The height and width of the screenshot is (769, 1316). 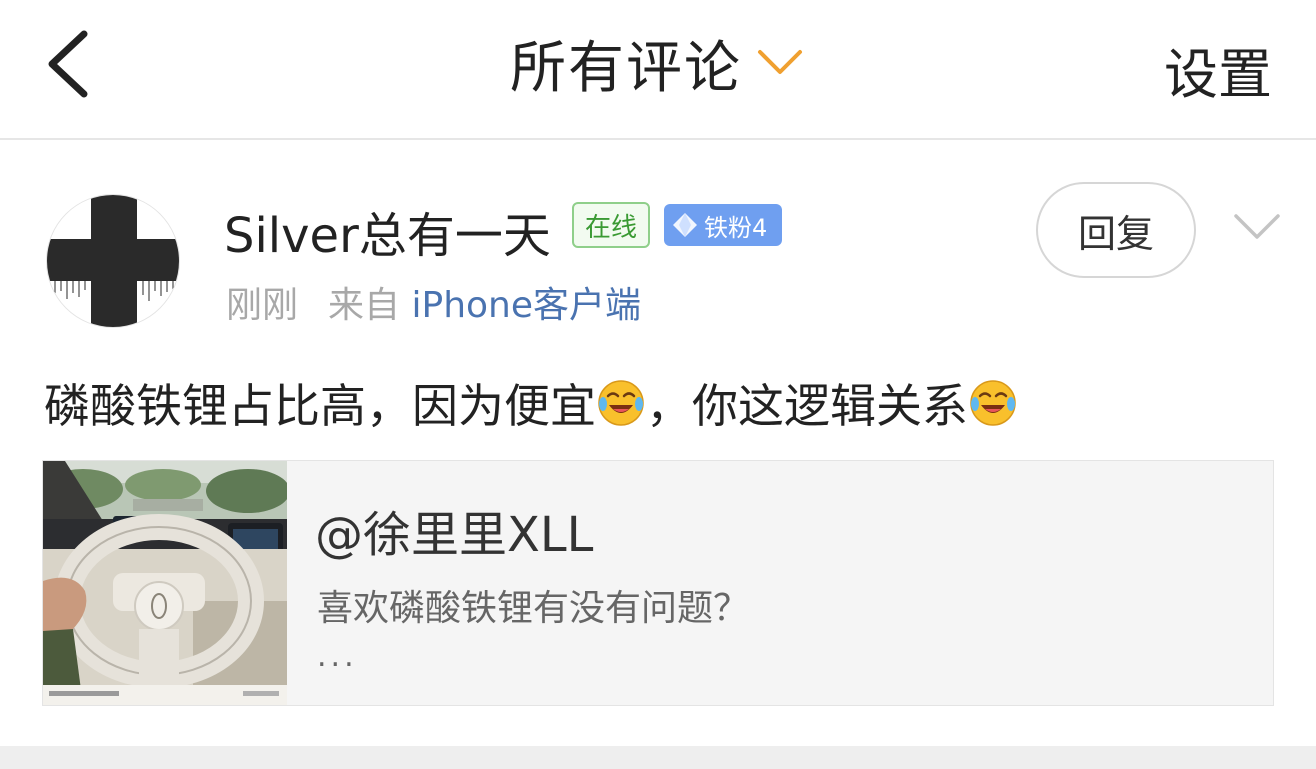 What do you see at coordinates (658, 757) in the screenshot?
I see `section-divider` at bounding box center [658, 757].